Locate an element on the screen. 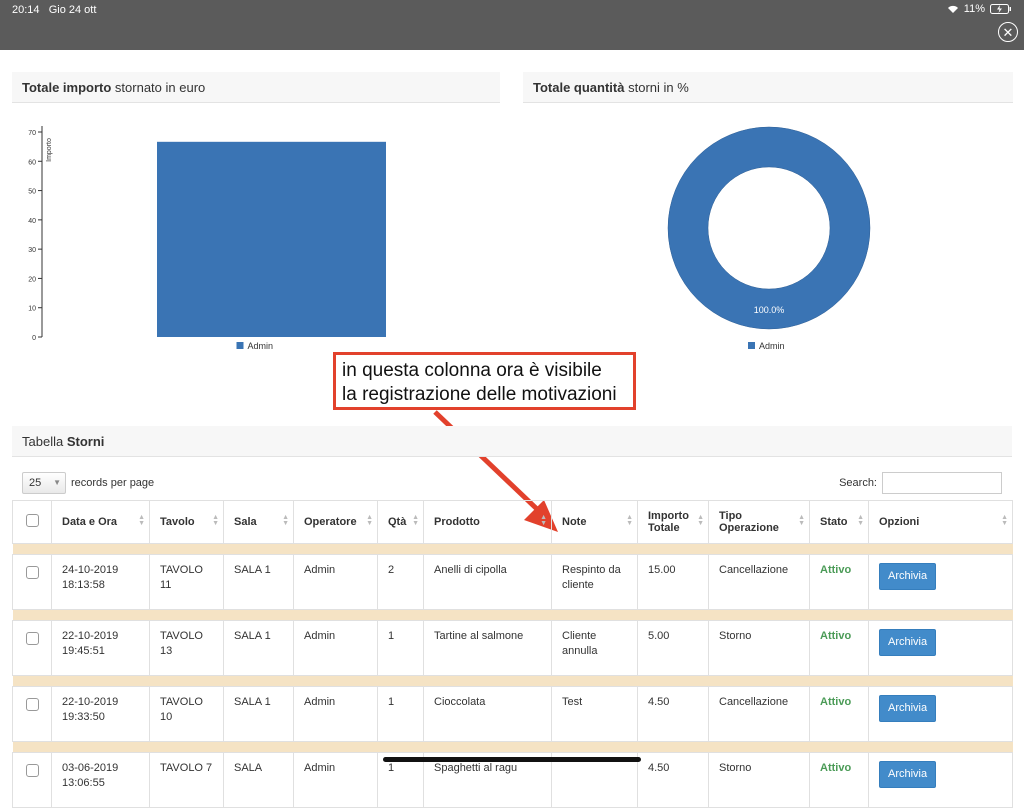  column-header-operatore: Operatore ▲ ▼ is located at coordinates (335, 522).